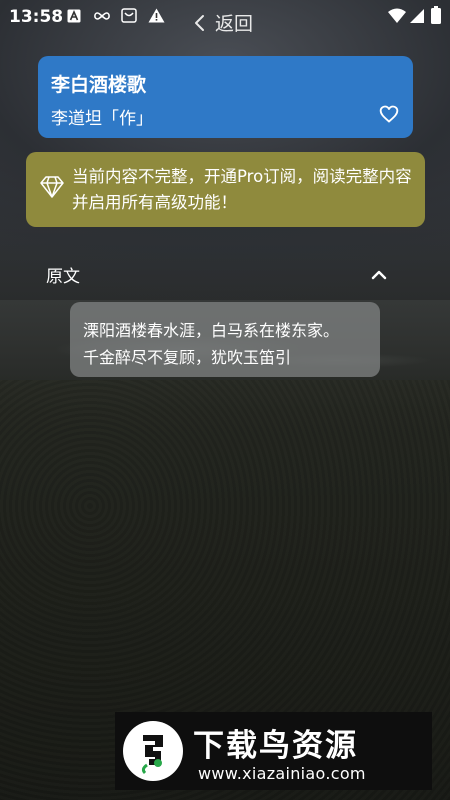 The height and width of the screenshot is (800, 450). I want to click on poem-title-card: 李白酒楼歌 李道坦「作」, so click(225, 97).